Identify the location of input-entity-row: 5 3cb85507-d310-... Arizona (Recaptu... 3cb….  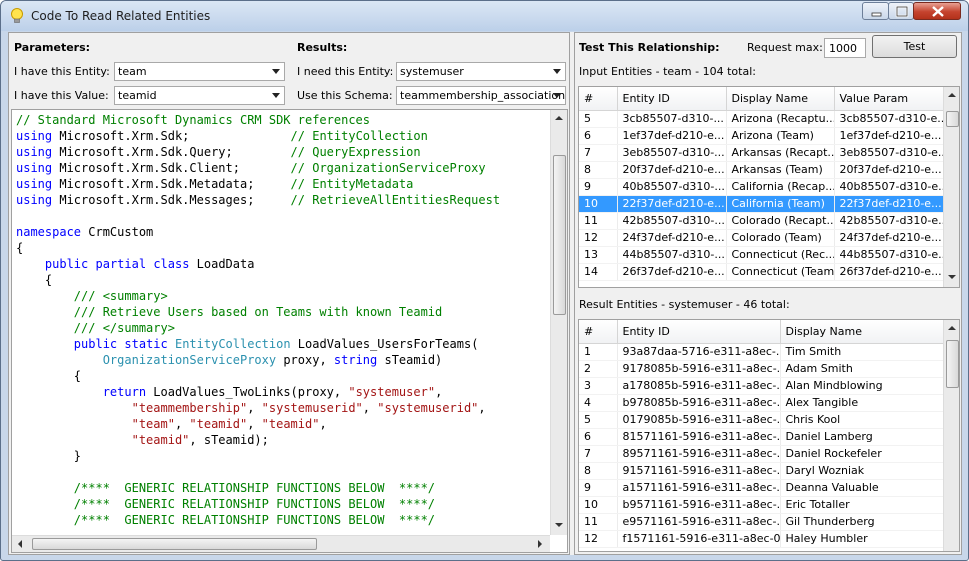
(762, 119).